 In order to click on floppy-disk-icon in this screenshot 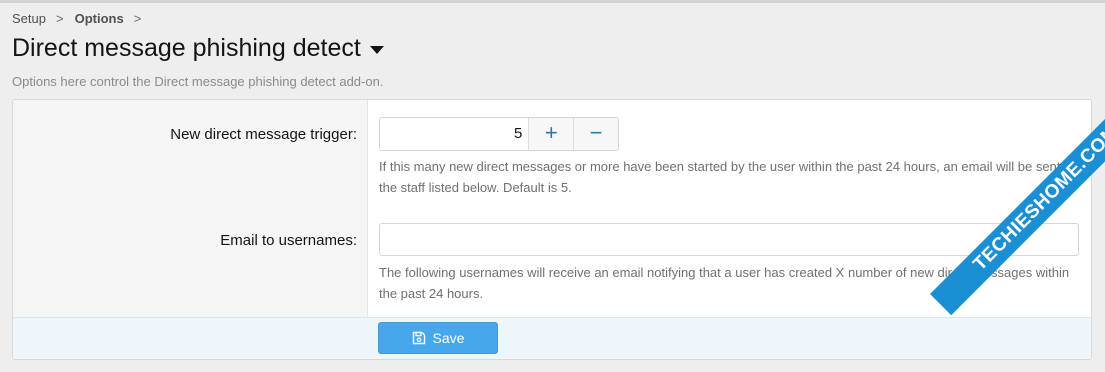, I will do `click(418, 338)`.